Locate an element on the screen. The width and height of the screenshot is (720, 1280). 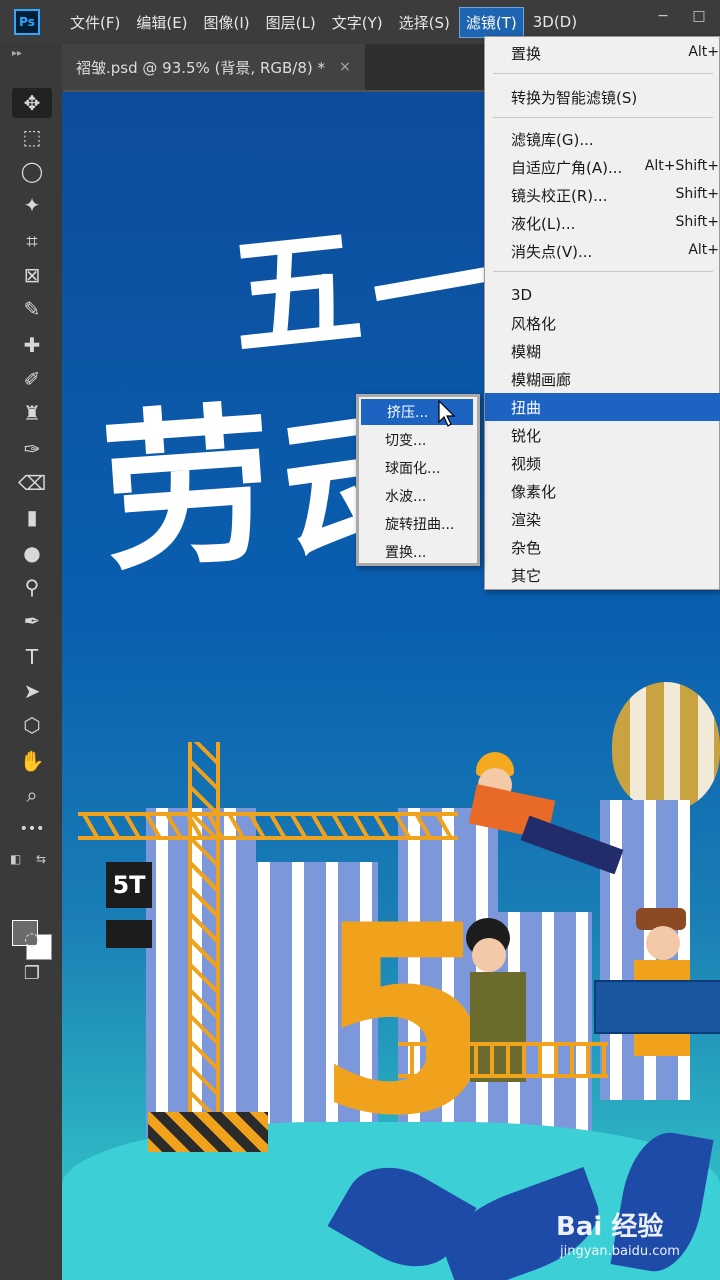
swap-colors-icon: ⇆ is located at coordinates (41, 859).